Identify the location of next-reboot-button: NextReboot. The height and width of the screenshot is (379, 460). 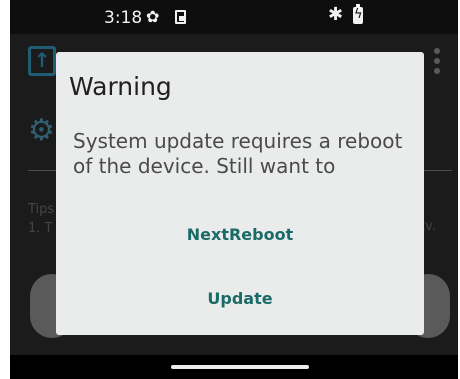
(240, 234).